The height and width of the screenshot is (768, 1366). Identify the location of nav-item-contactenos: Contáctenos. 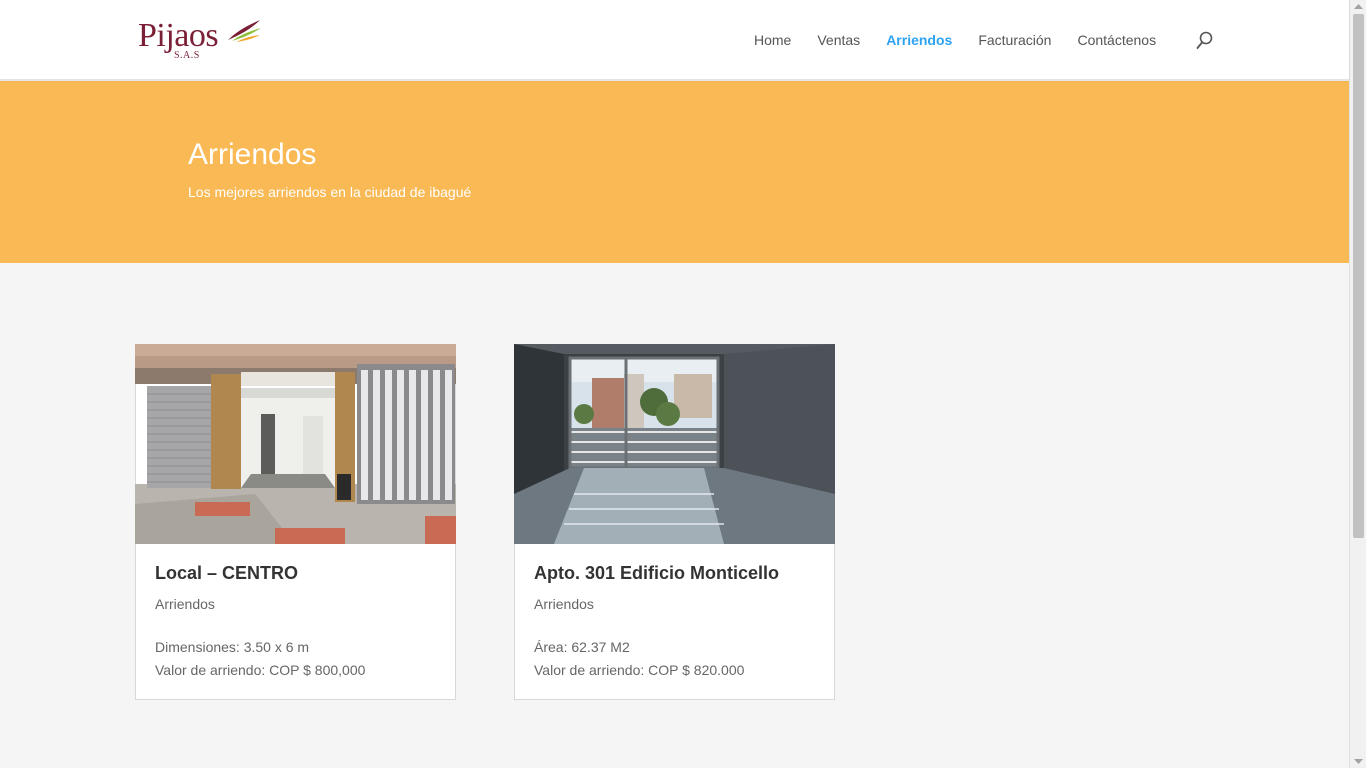
(1116, 40).